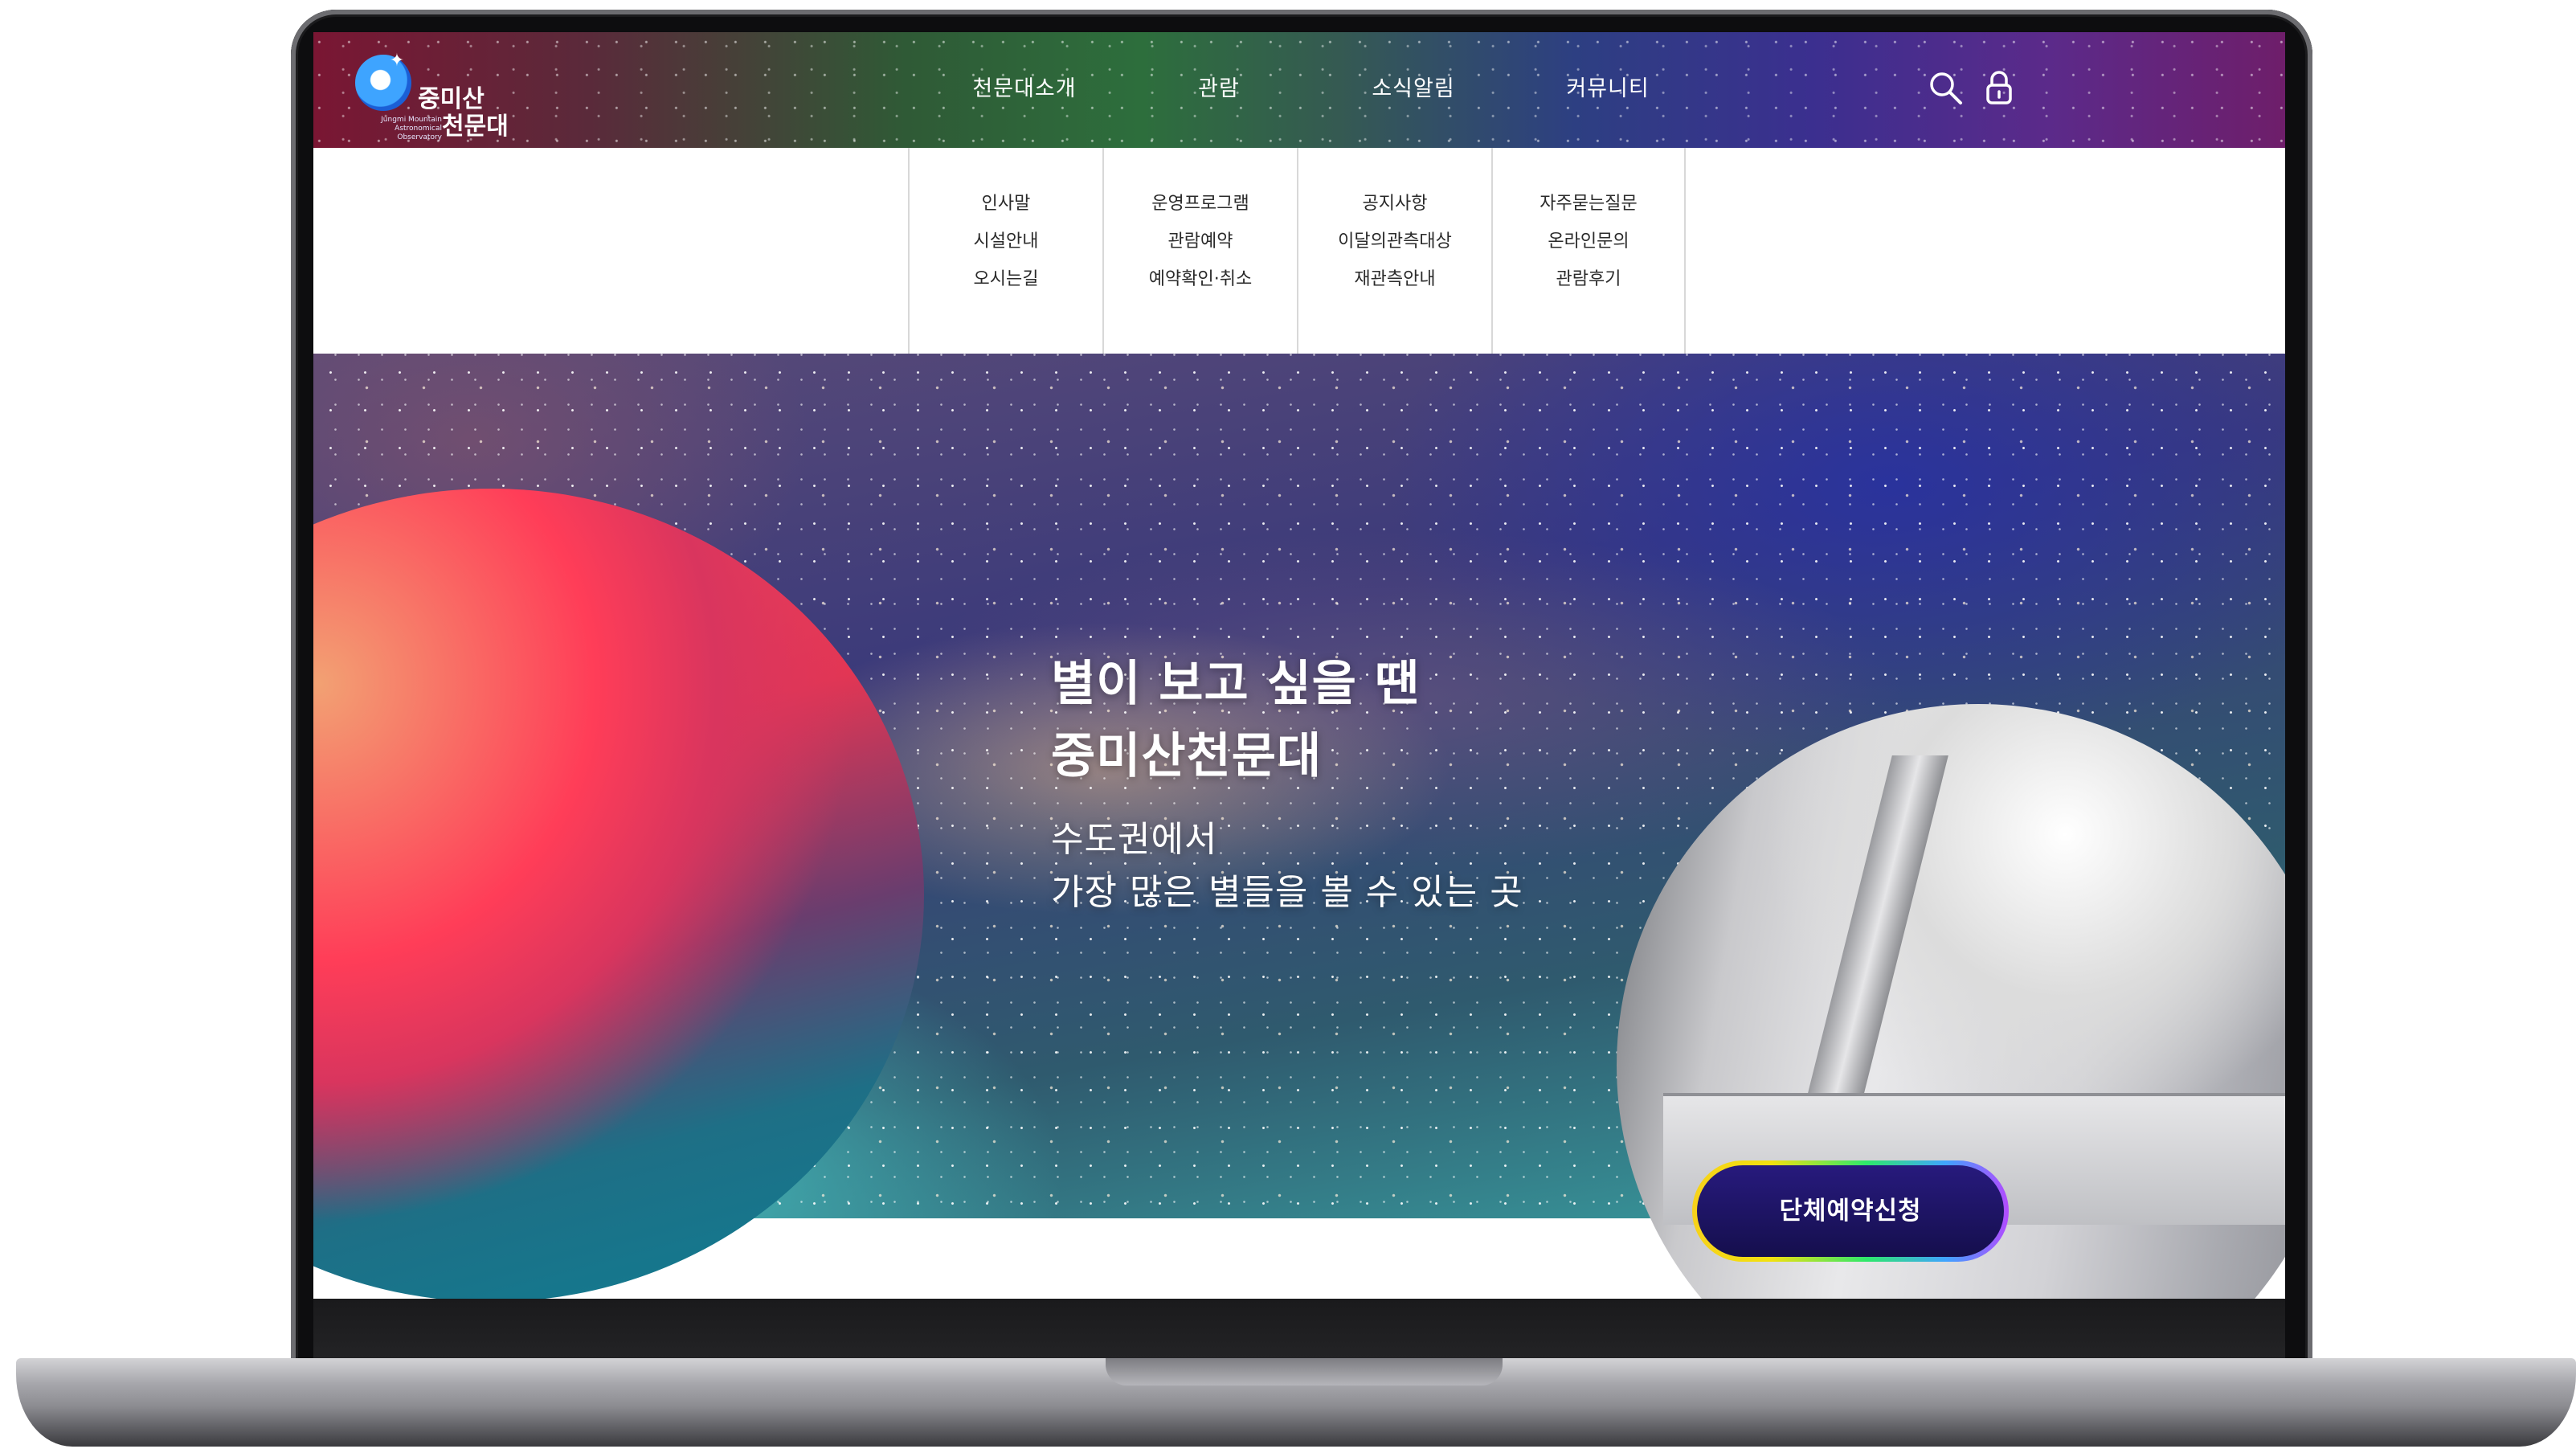 The image size is (2576, 1453). Describe the element at coordinates (1394, 279) in the screenshot. I see `menu-item-reobservation: 재관측안내` at that location.